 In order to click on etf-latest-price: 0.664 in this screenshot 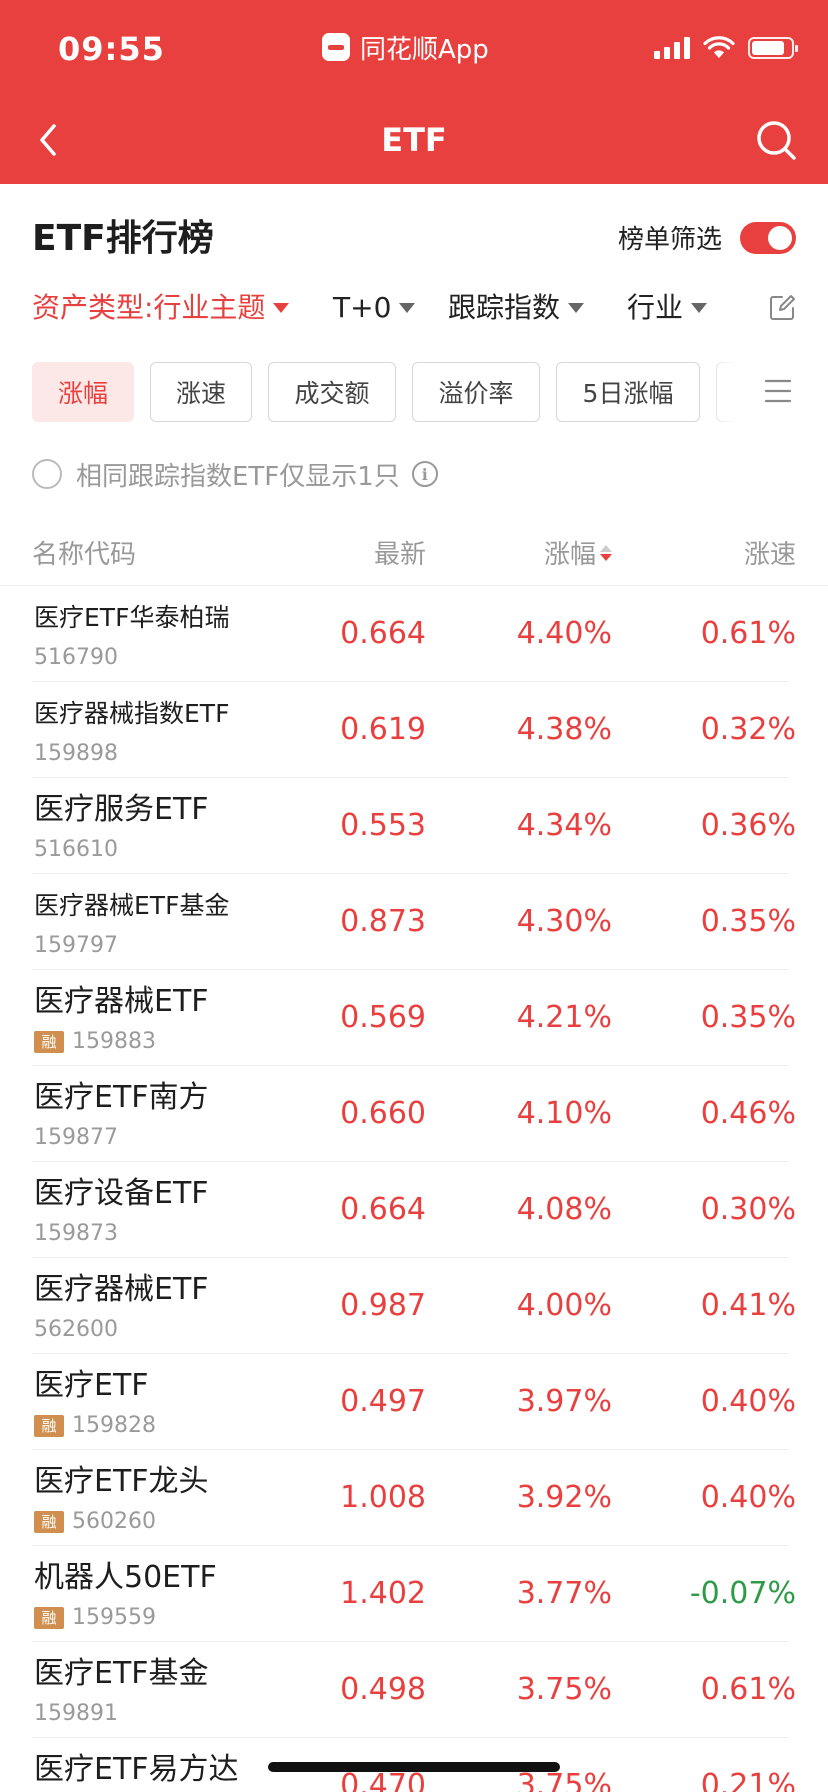, I will do `click(383, 633)`.